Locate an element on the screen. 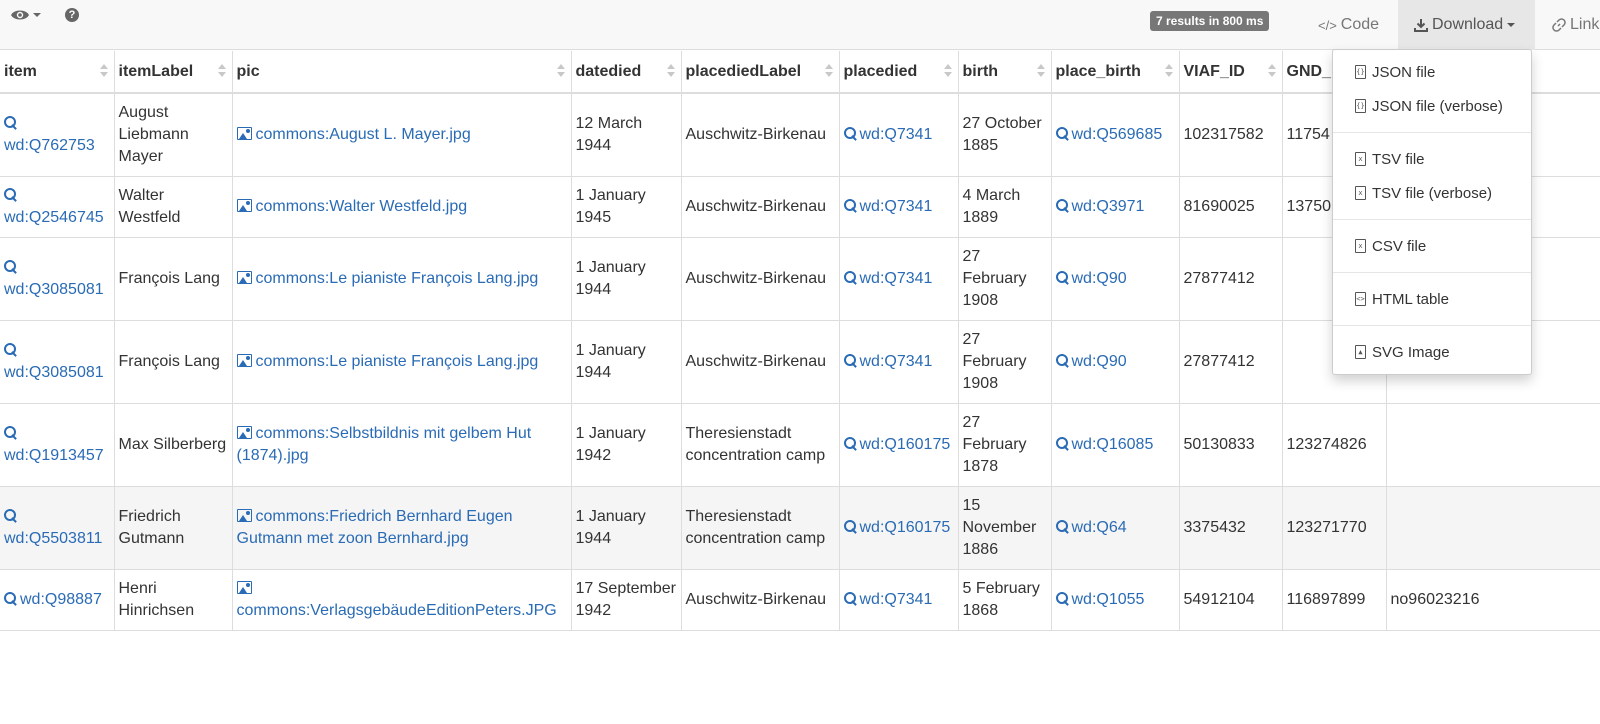  column-header-1: itemLabel is located at coordinates (173, 72).